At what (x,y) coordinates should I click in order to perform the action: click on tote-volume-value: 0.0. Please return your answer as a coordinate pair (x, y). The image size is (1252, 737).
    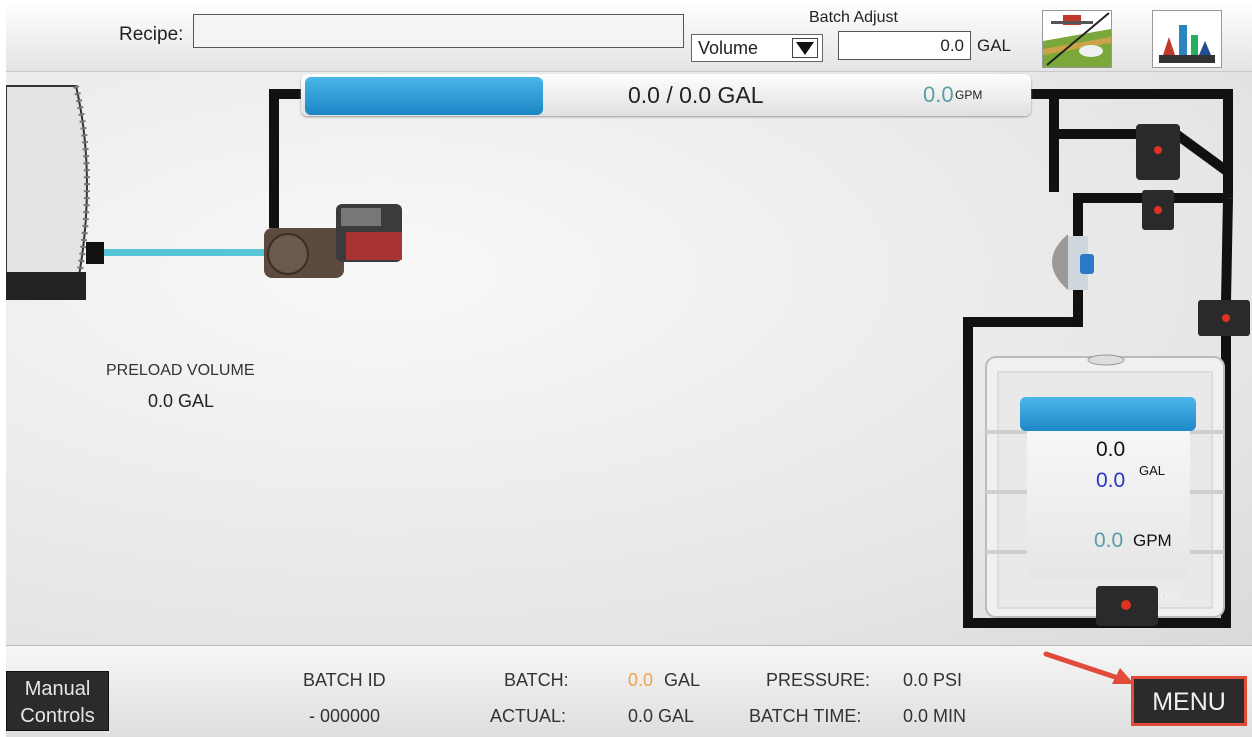
    Looking at the image, I should click on (1111, 449).